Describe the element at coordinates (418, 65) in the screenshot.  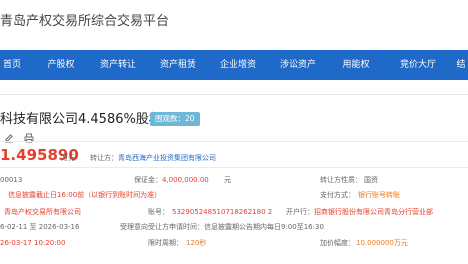
I see `nav-item-bidding-hall: 竞价大厅` at that location.